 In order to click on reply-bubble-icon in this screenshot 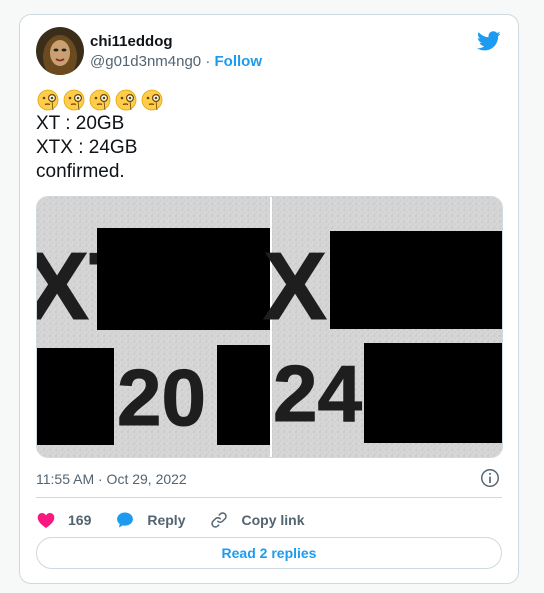, I will do `click(125, 520)`.